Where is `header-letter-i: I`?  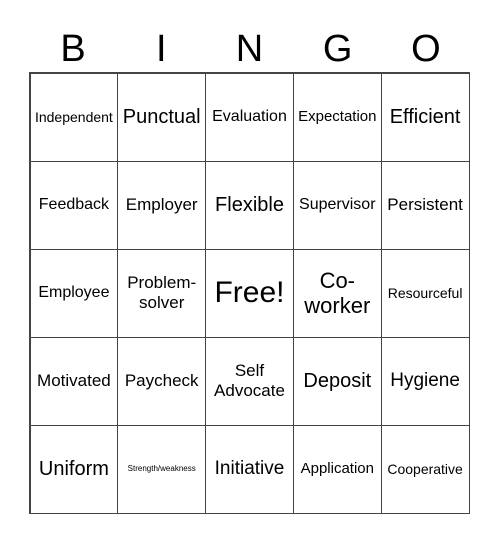
header-letter-i: I is located at coordinates (161, 49).